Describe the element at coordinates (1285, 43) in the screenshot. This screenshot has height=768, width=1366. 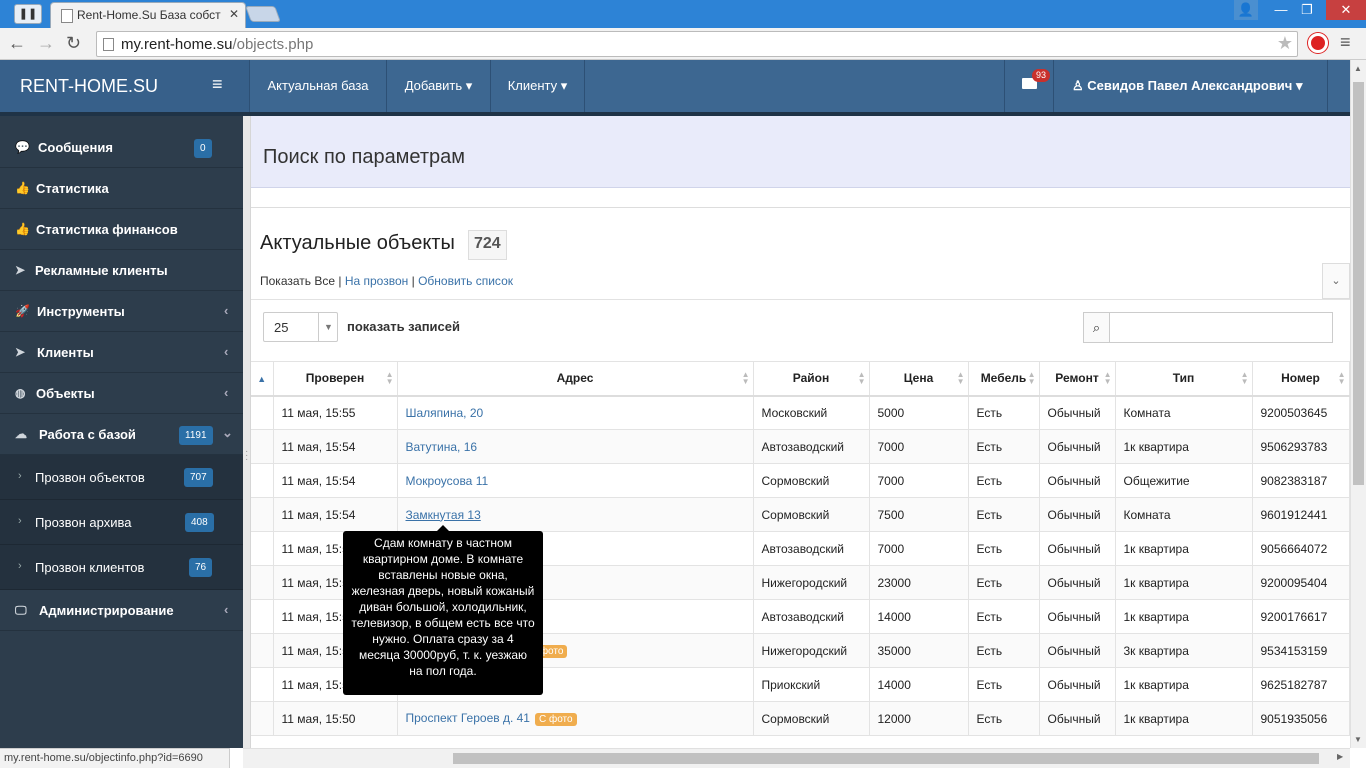
I see `bookmark-star-icon: ★` at that location.